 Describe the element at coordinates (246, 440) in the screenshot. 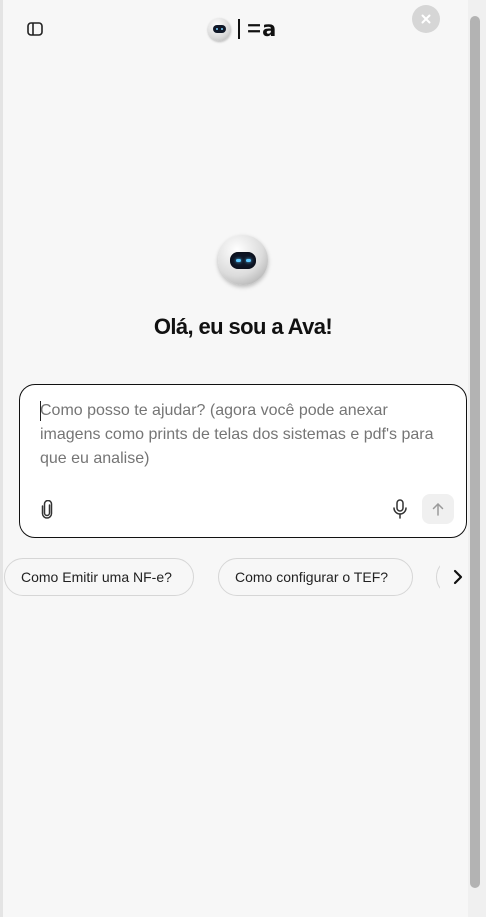

I see `chat-message-input` at that location.